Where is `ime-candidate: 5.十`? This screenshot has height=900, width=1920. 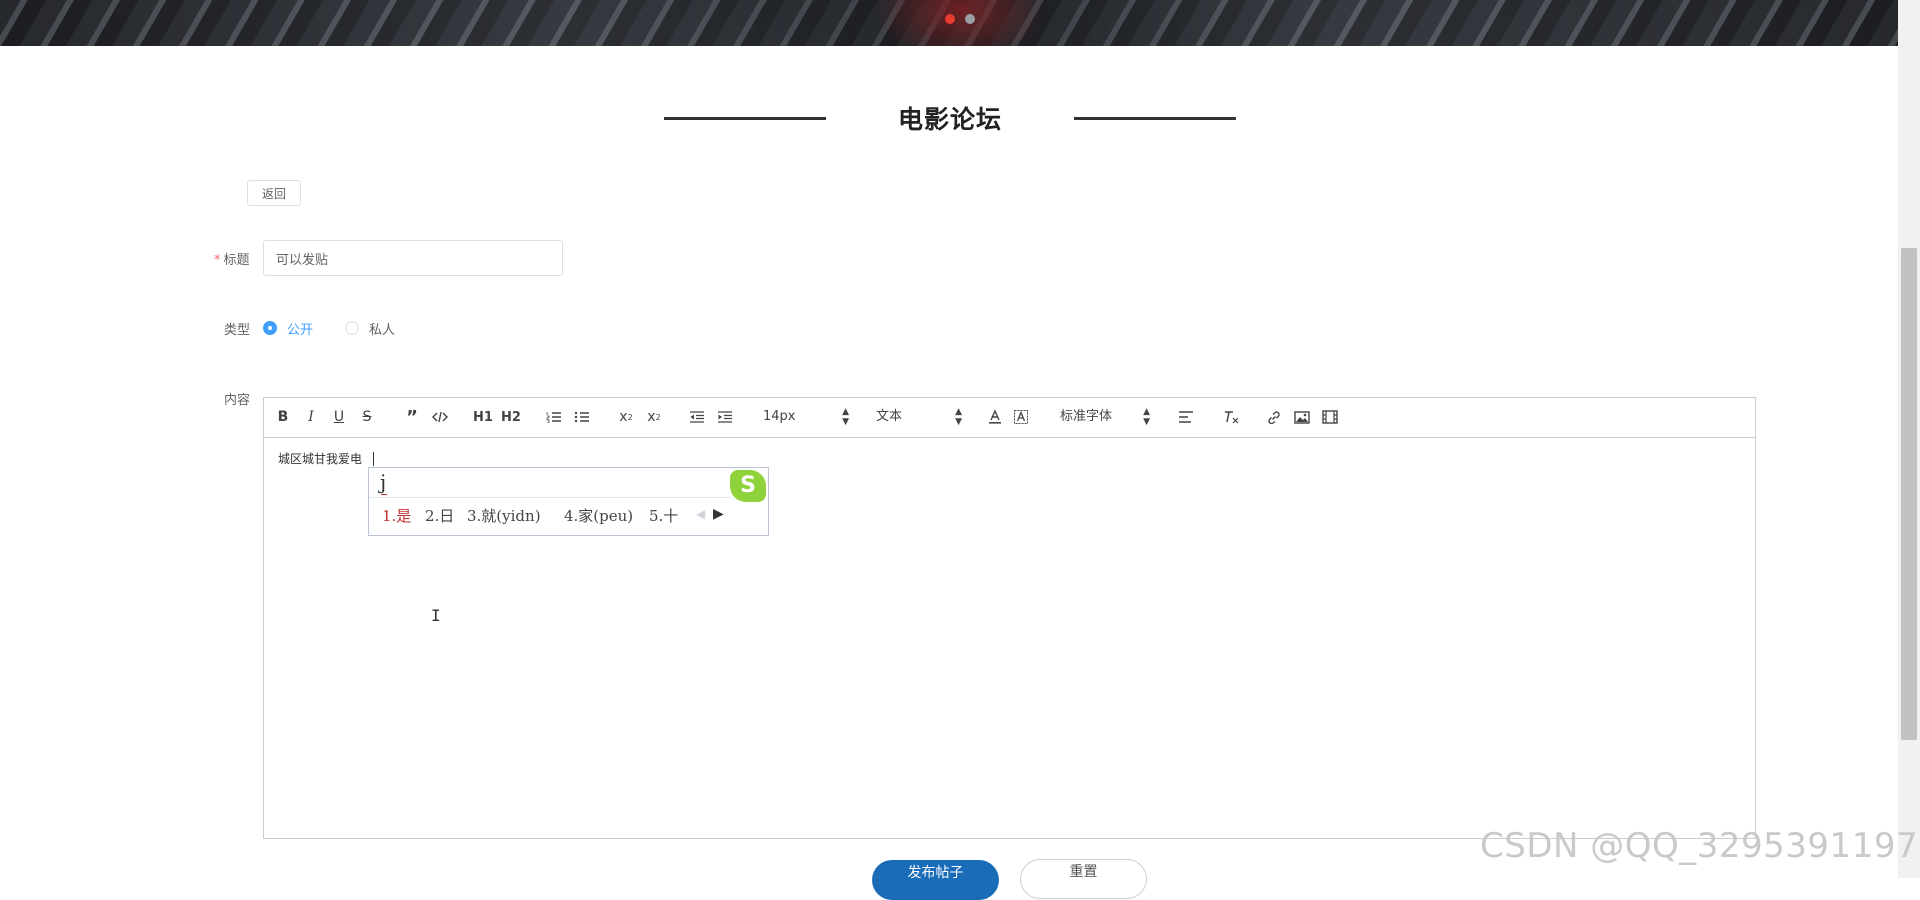 ime-candidate: 5.十 is located at coordinates (663, 515).